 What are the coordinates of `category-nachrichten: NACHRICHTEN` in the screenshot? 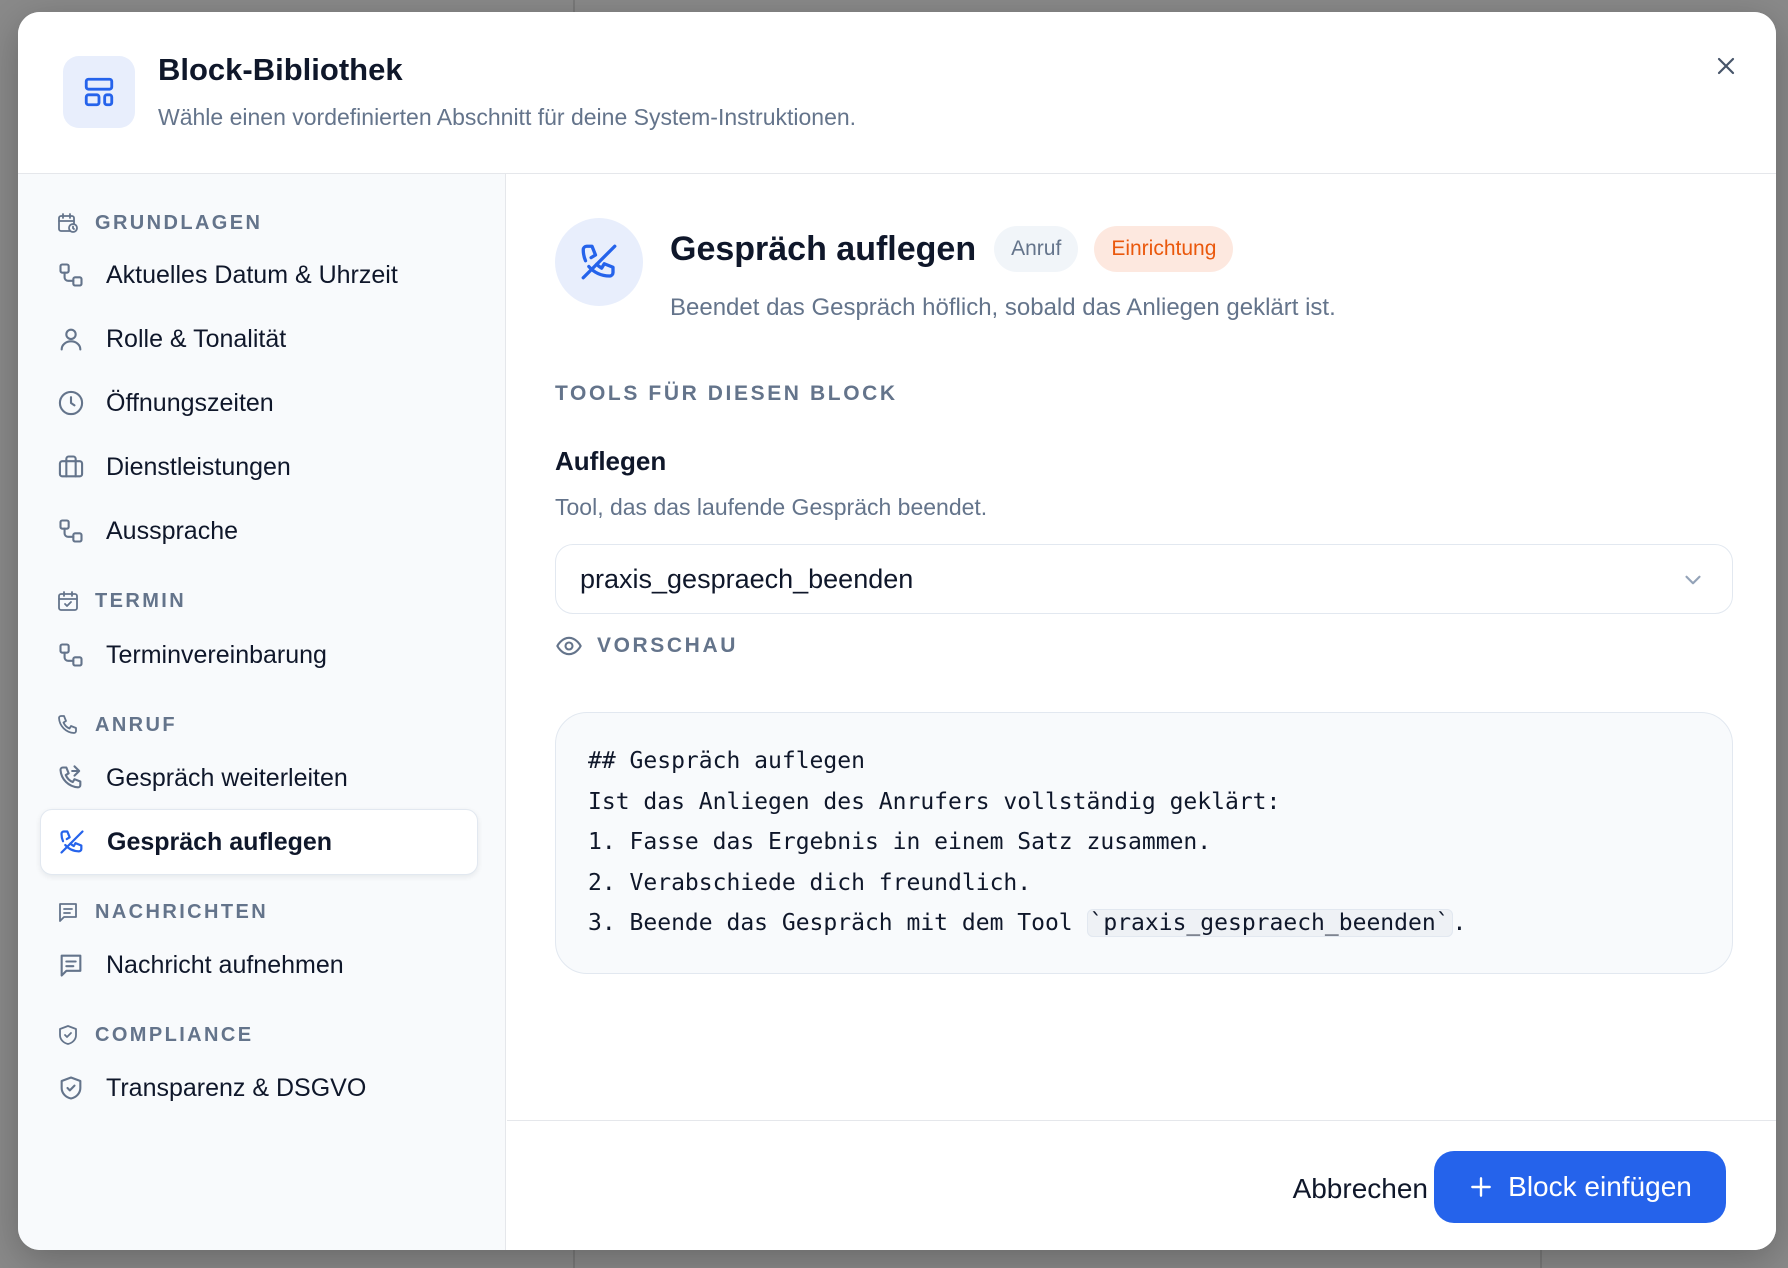 It's located at (161, 912).